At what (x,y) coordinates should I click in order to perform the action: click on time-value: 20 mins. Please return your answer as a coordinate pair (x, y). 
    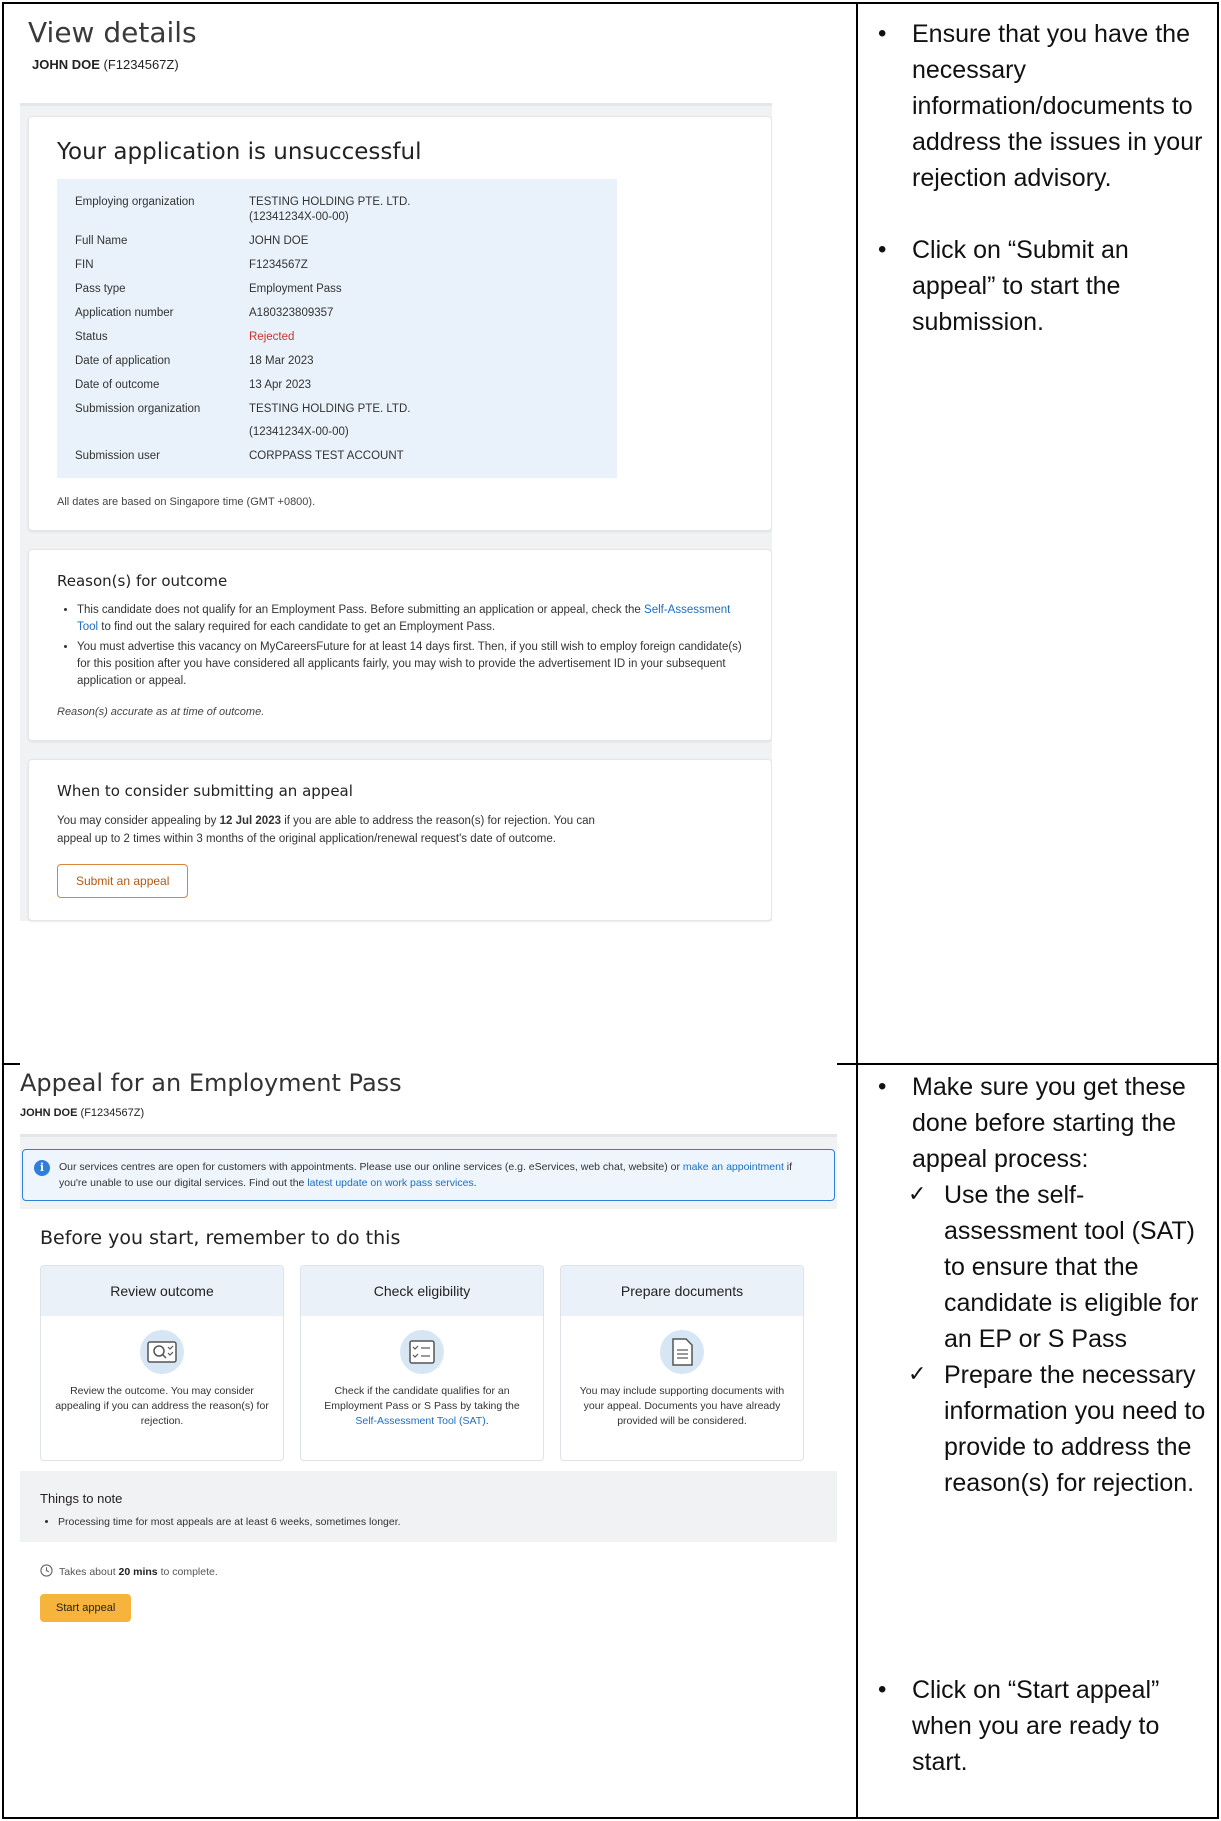
    Looking at the image, I should click on (138, 1572).